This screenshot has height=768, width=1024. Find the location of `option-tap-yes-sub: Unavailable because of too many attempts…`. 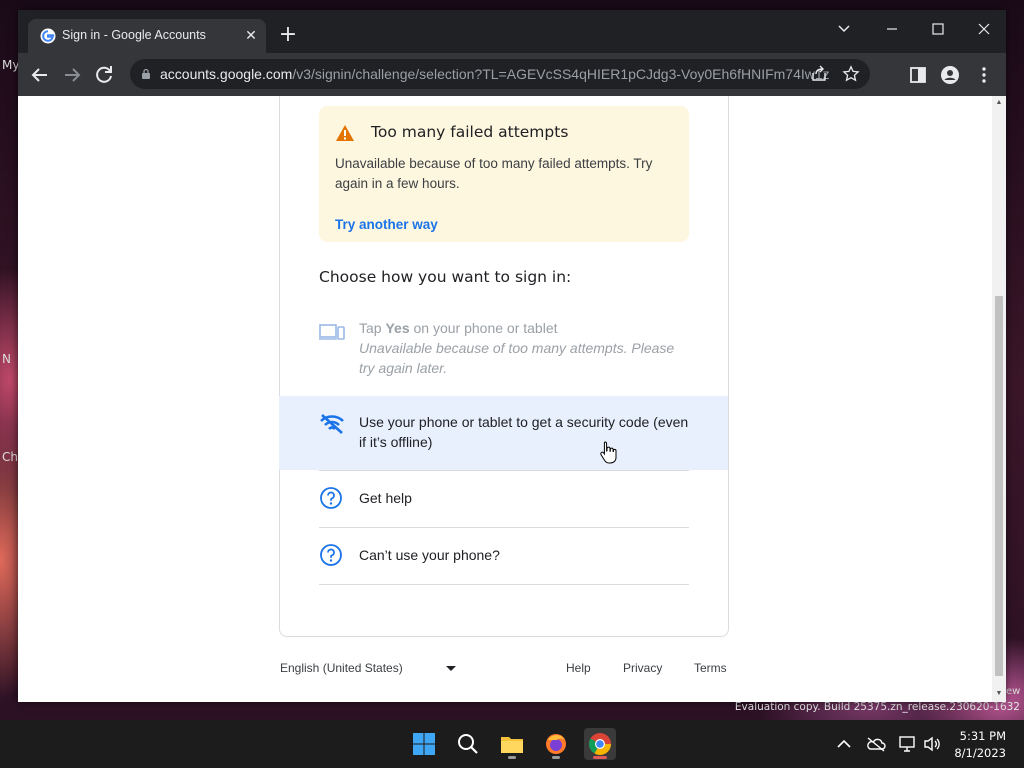

option-tap-yes-sub: Unavailable because of too many attempts… is located at coordinates (517, 358).